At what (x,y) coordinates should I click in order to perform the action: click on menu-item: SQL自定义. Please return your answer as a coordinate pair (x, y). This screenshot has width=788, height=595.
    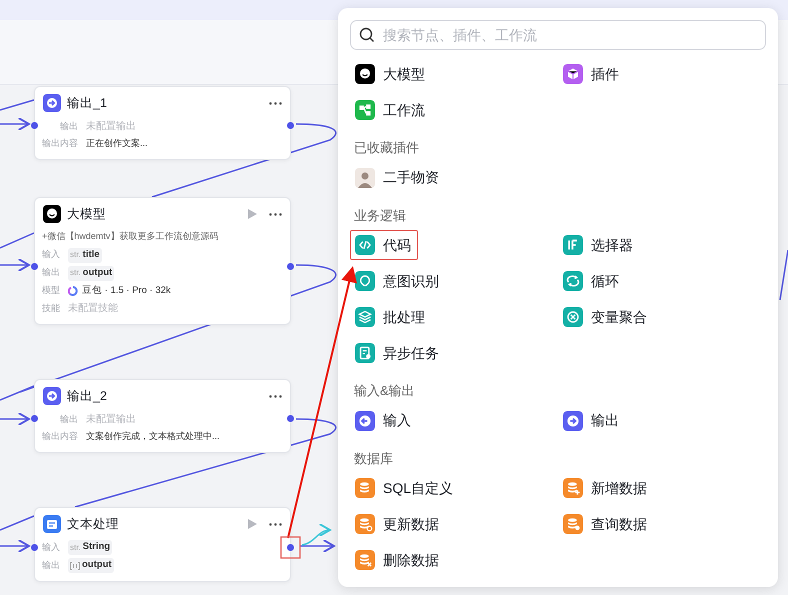
    Looking at the image, I should click on (404, 488).